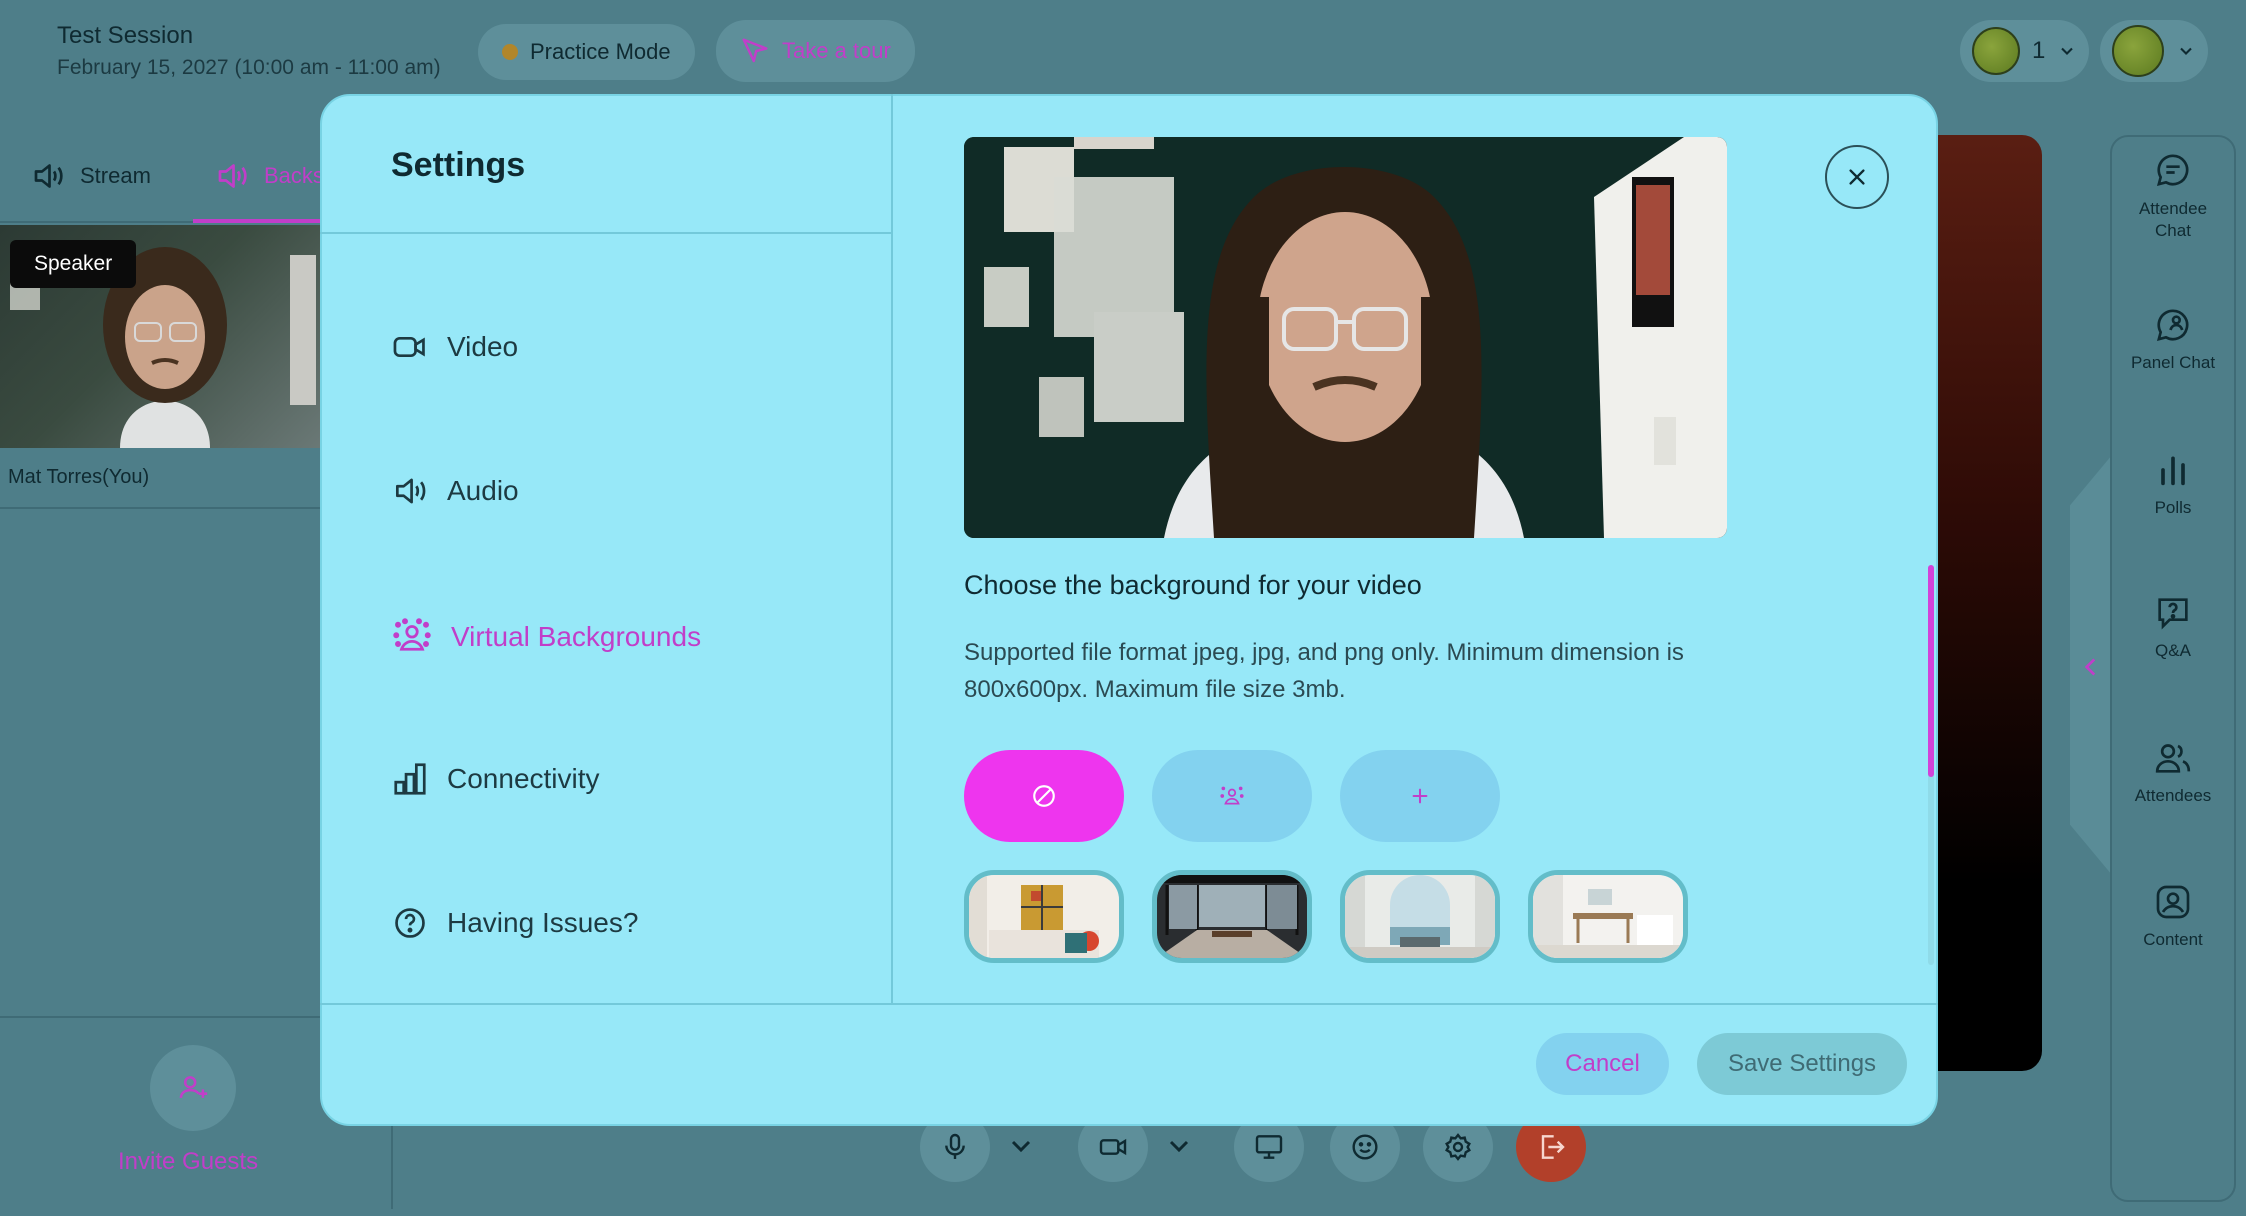 The height and width of the screenshot is (1216, 2246). Describe the element at coordinates (755, 51) in the screenshot. I see `cursor-arrow-icon` at that location.